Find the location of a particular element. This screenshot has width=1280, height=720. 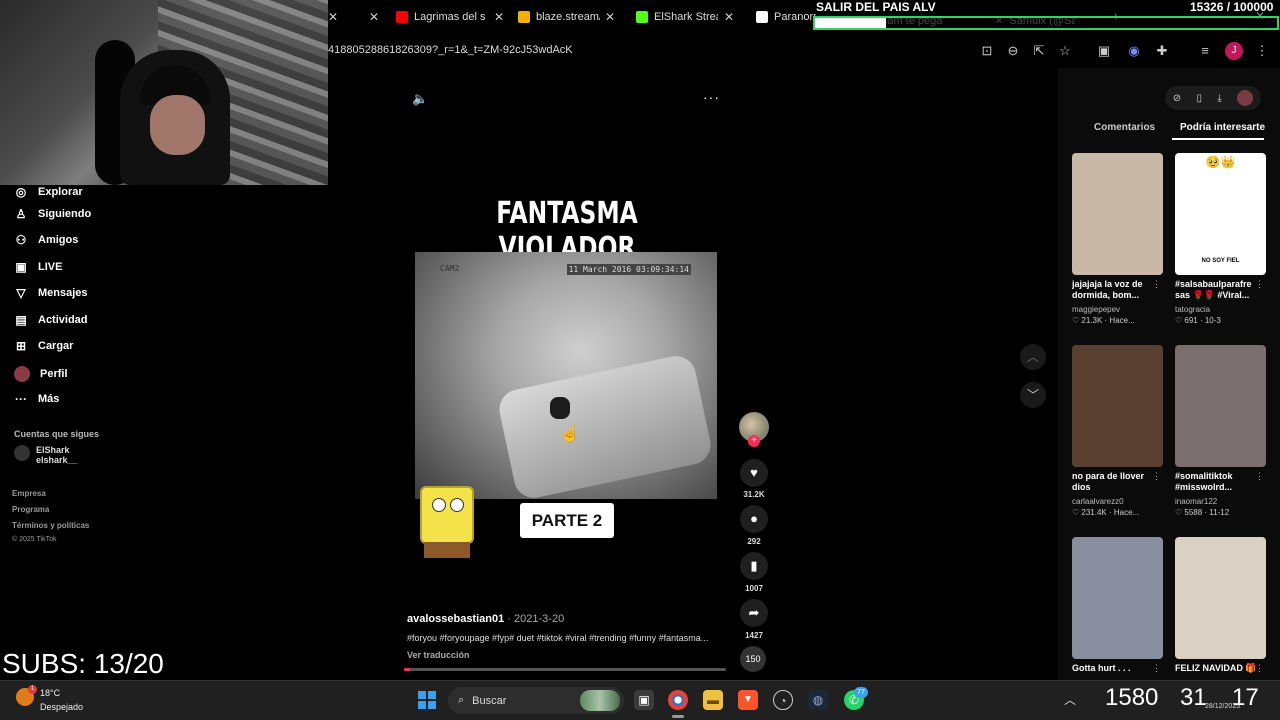

comment-icon: ● is located at coordinates (754, 519).